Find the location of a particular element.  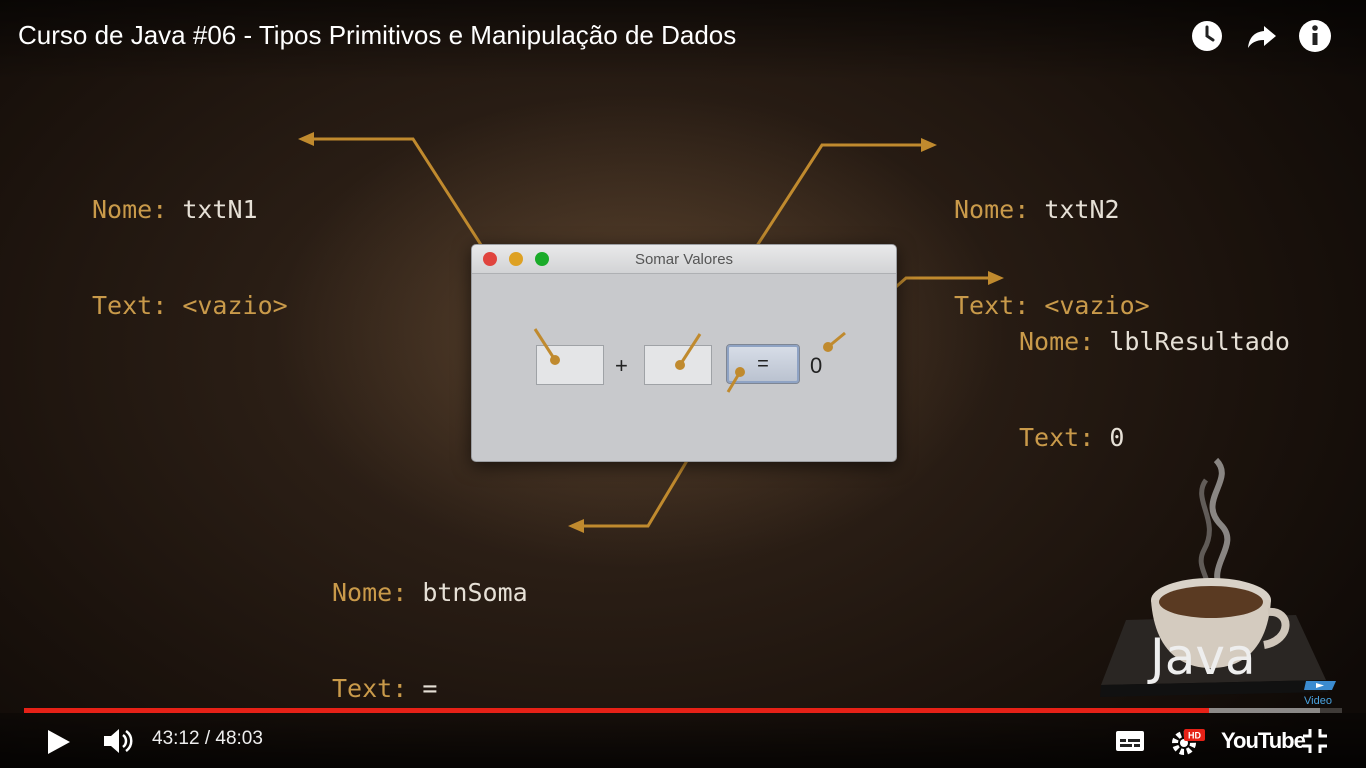

duration: 48:03 is located at coordinates (239, 738).